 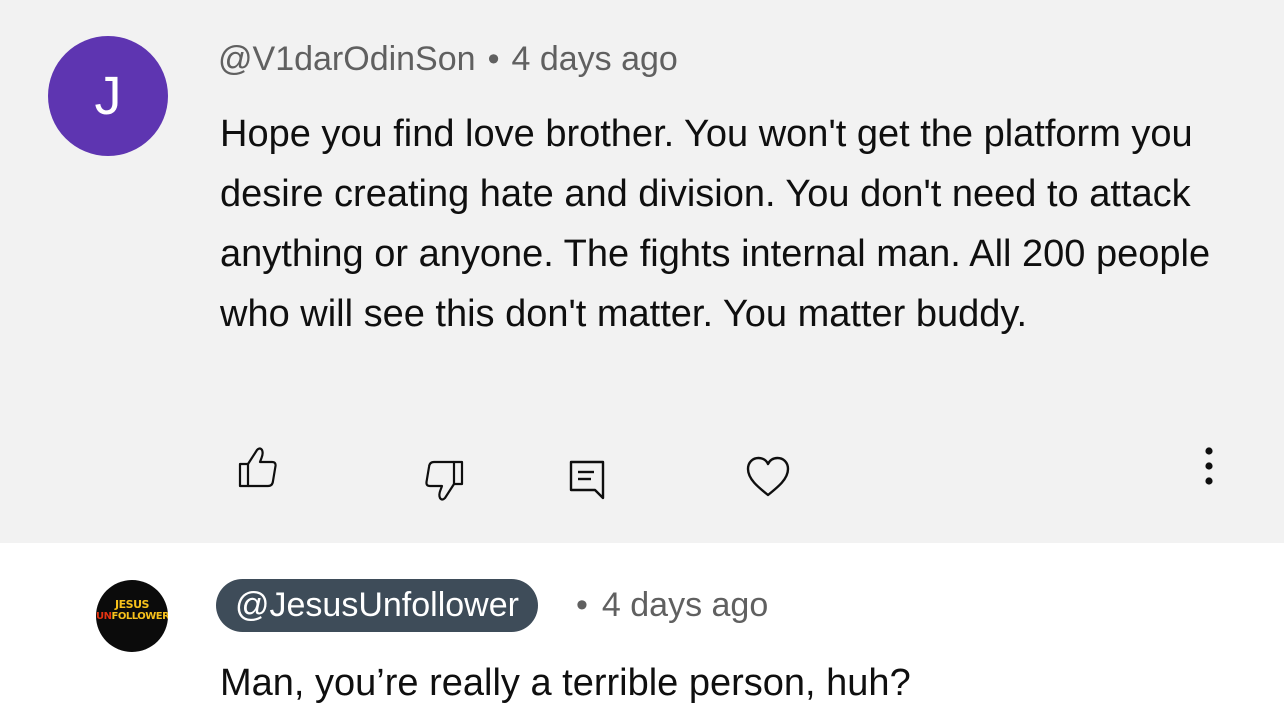 I want to click on comment-meta: @V1darOdinSon • 4 days ago, so click(x=448, y=59).